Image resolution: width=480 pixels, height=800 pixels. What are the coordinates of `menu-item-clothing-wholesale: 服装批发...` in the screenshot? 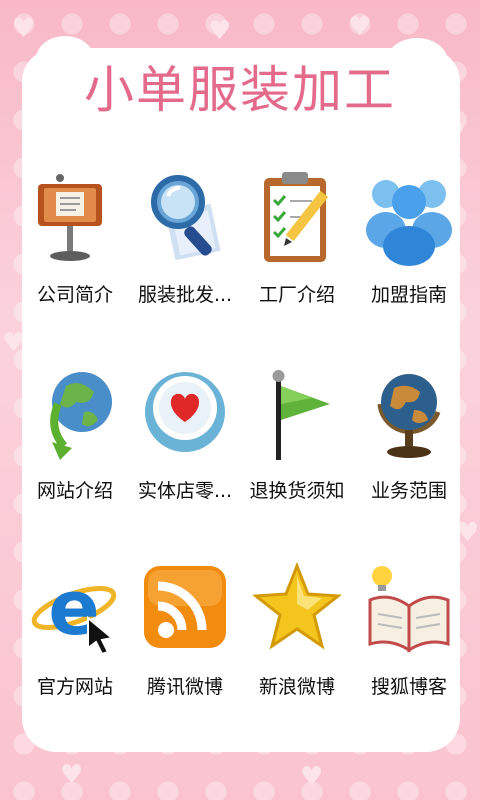 It's located at (185, 243).